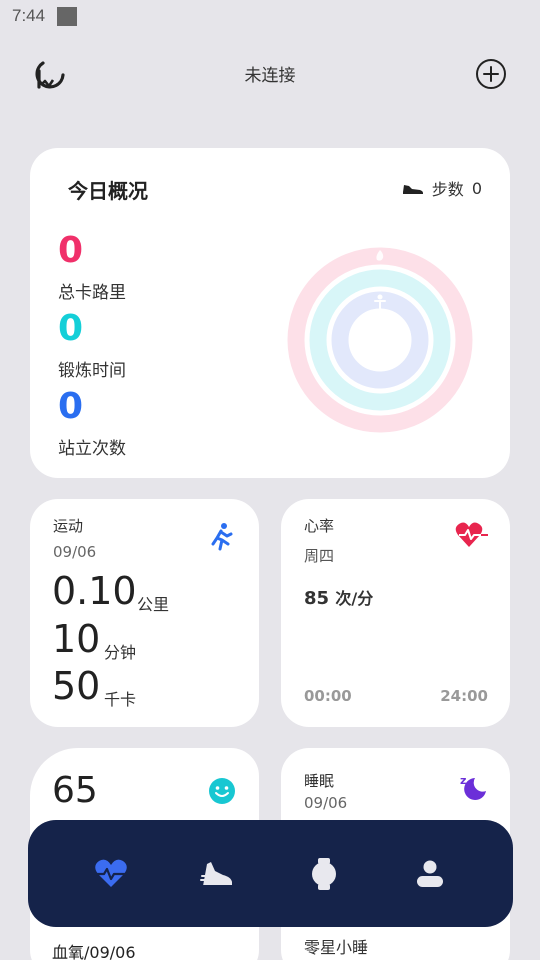  What do you see at coordinates (447, 189) in the screenshot?
I see `steps-label: 步数` at bounding box center [447, 189].